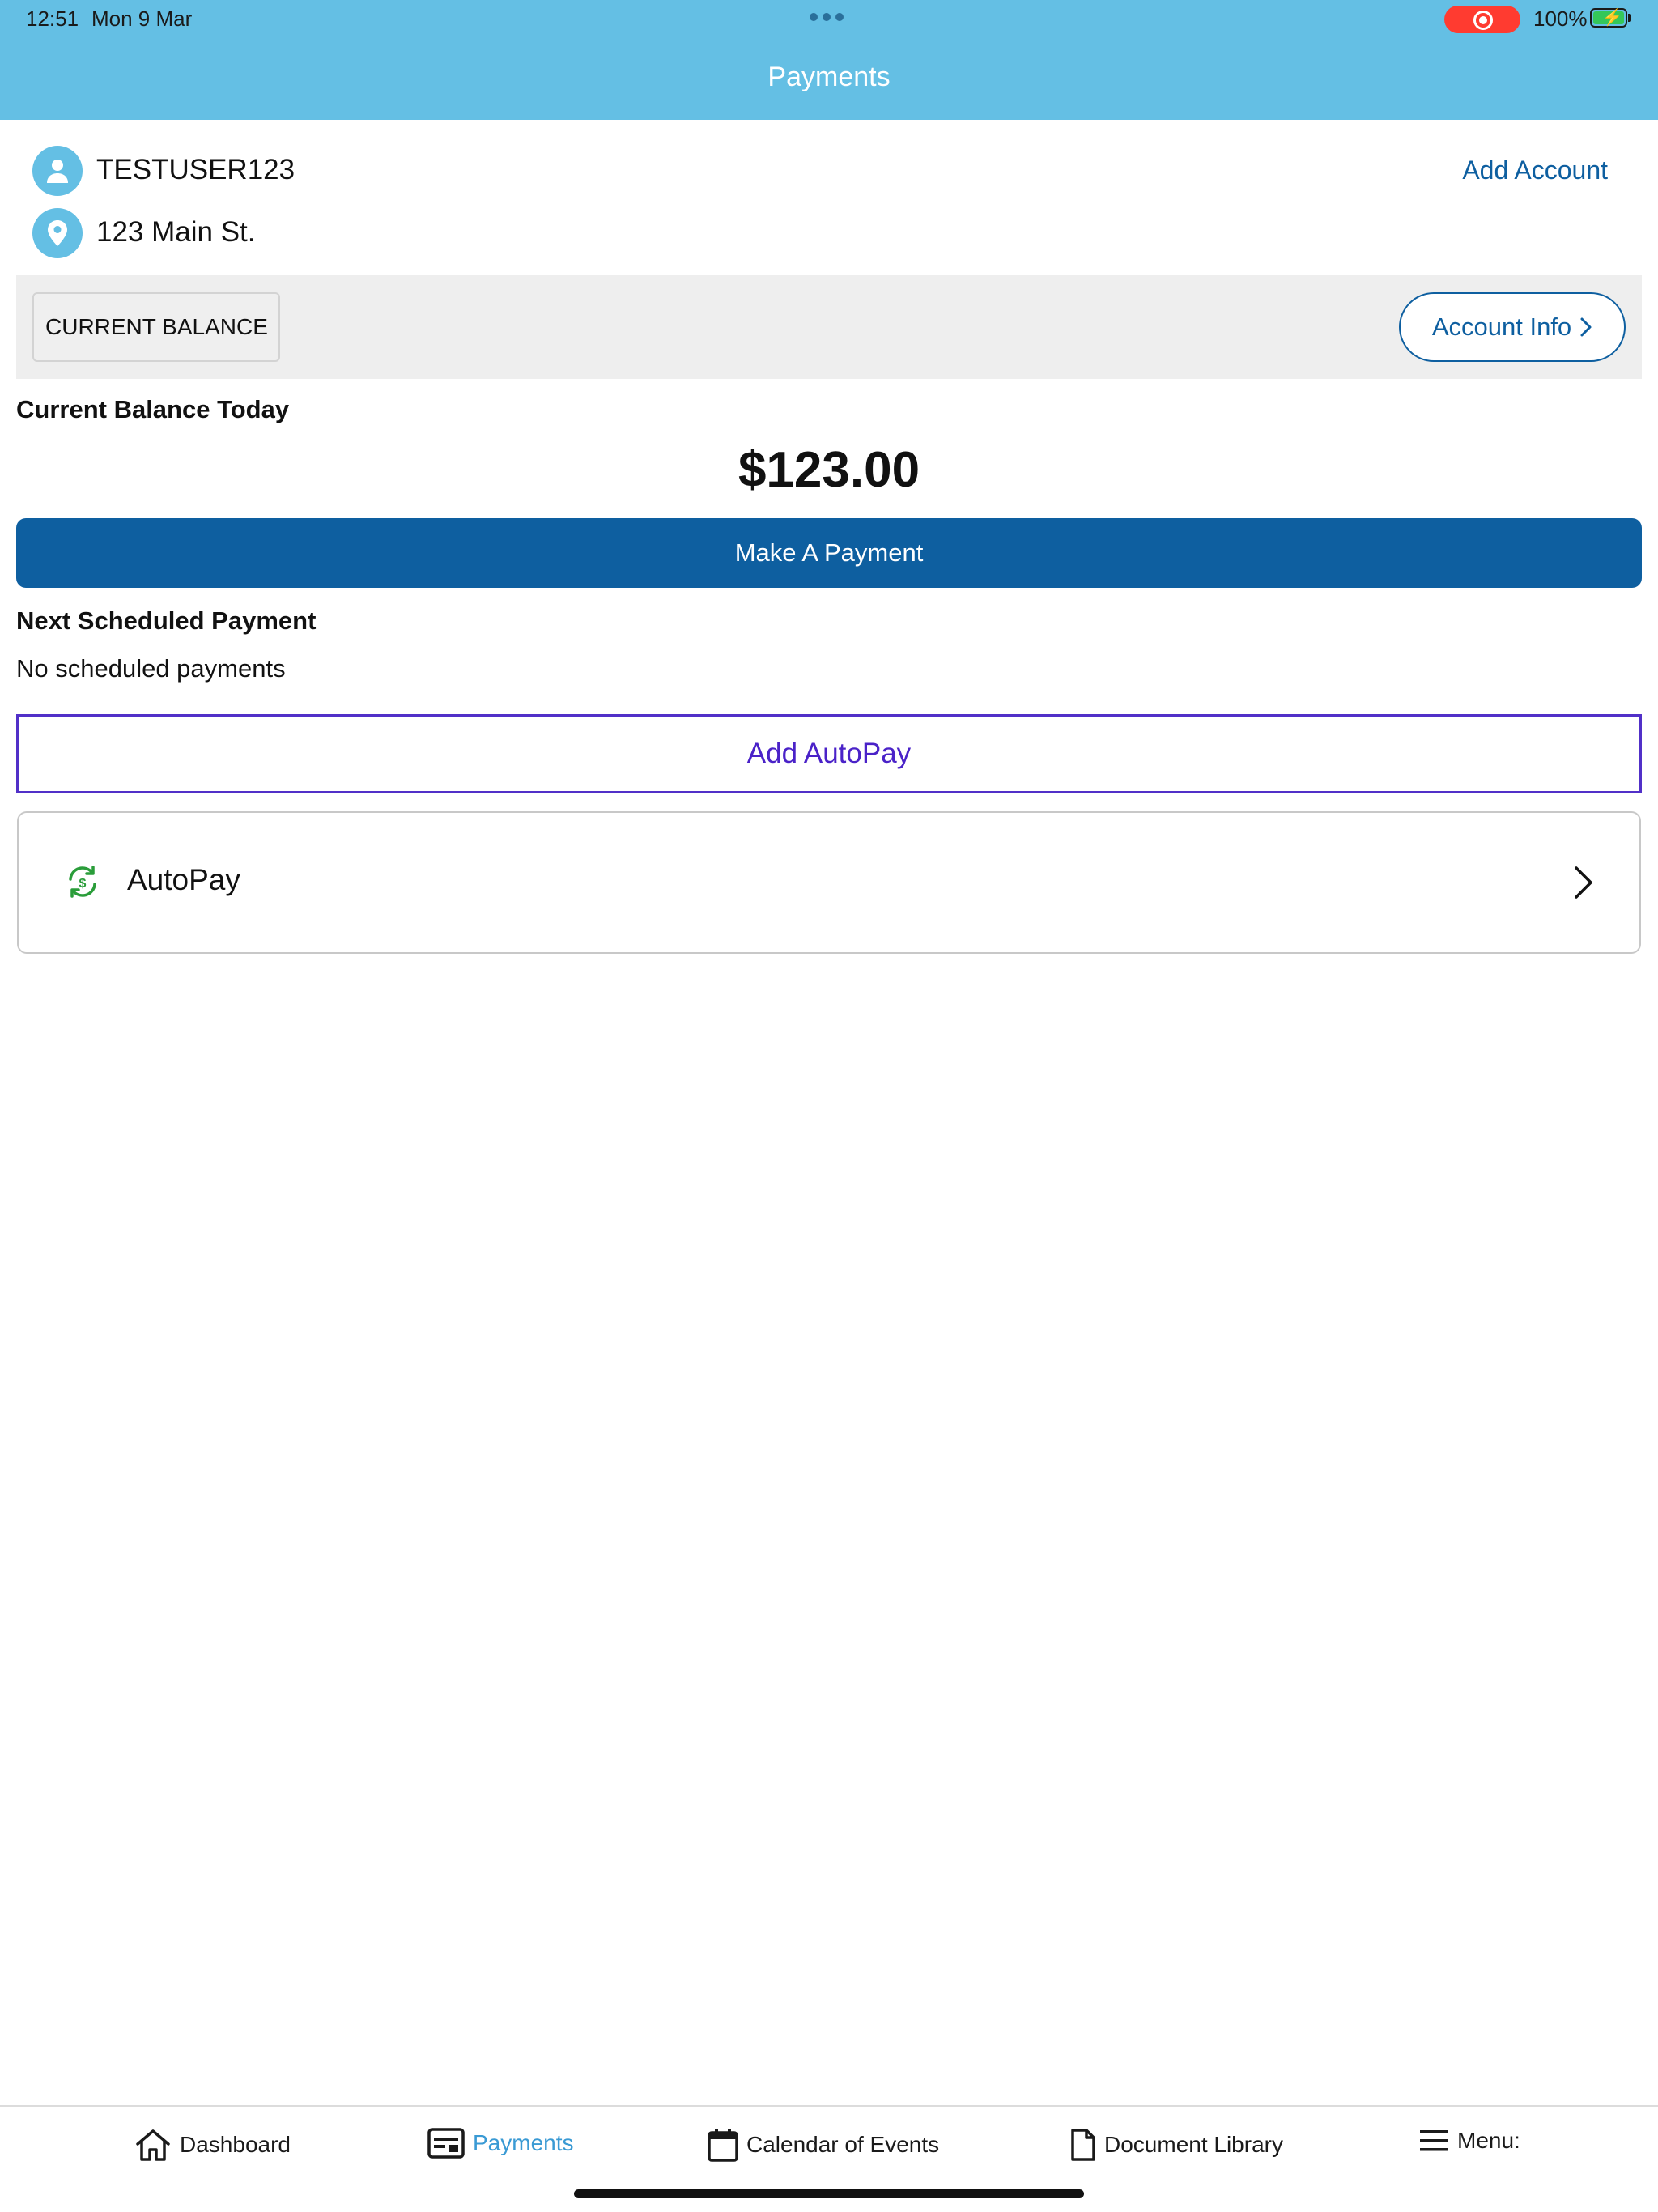 Image resolution: width=1658 pixels, height=2212 pixels. What do you see at coordinates (235, 2145) in the screenshot?
I see `tab-dashboard-label: Dashboard` at bounding box center [235, 2145].